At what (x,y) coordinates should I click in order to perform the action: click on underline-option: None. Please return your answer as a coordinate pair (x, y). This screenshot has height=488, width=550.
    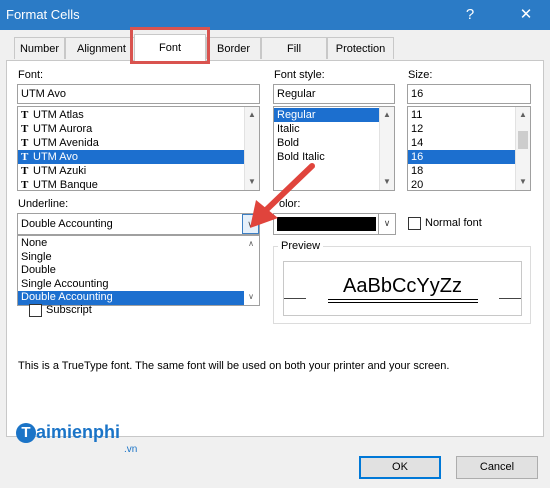
    Looking at the image, I should click on (138, 244).